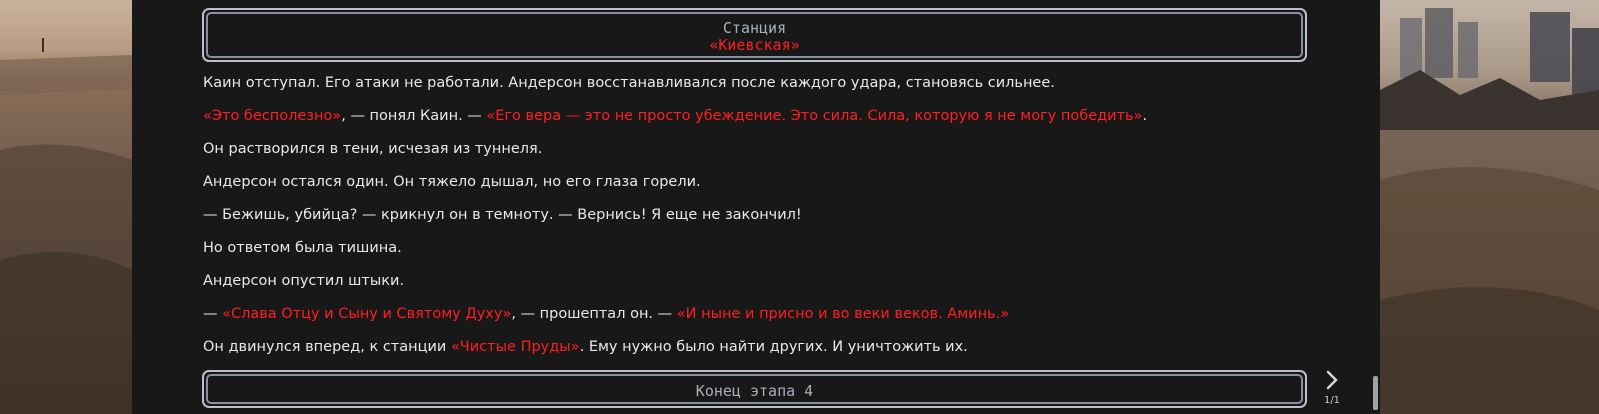 The height and width of the screenshot is (414, 1599). I want to click on next-page-button, so click(1332, 381).